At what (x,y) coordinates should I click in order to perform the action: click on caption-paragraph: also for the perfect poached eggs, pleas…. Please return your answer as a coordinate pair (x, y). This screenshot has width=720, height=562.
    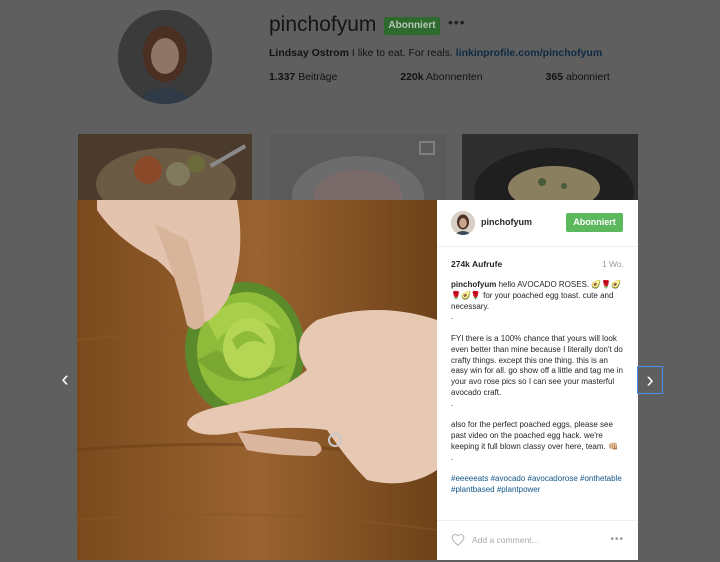
    Looking at the image, I should click on (534, 435).